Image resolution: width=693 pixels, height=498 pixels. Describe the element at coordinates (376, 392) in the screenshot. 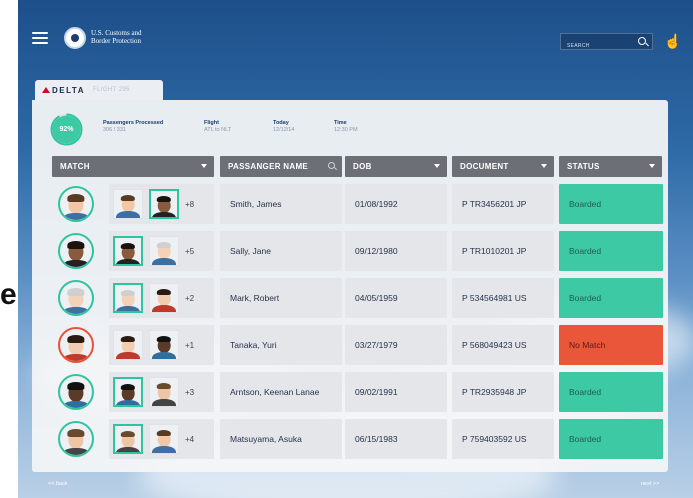

I see `passenger-dob: 09/02/1991` at that location.